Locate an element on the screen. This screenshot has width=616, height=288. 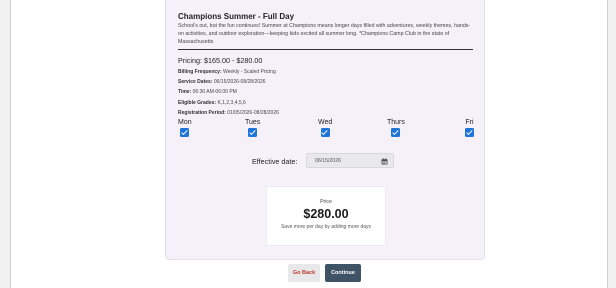
day-label: Thurs is located at coordinates (396, 122).